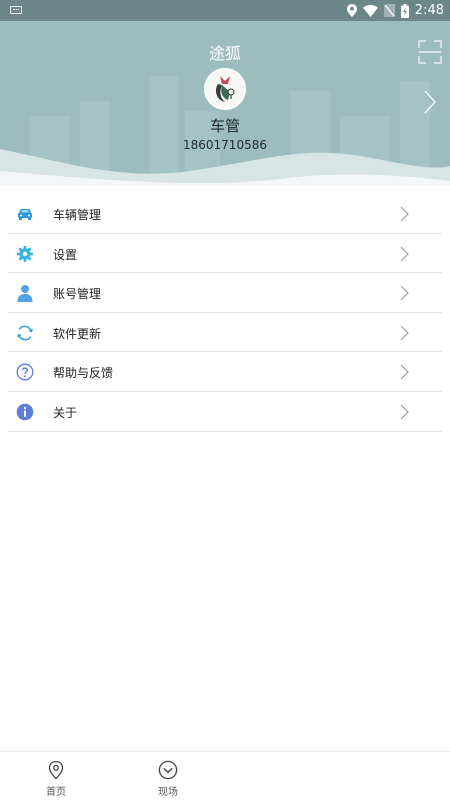 This screenshot has height=800, width=450. What do you see at coordinates (225, 214) in the screenshot?
I see `menu-item-vehicle-management: 车辆管理` at bounding box center [225, 214].